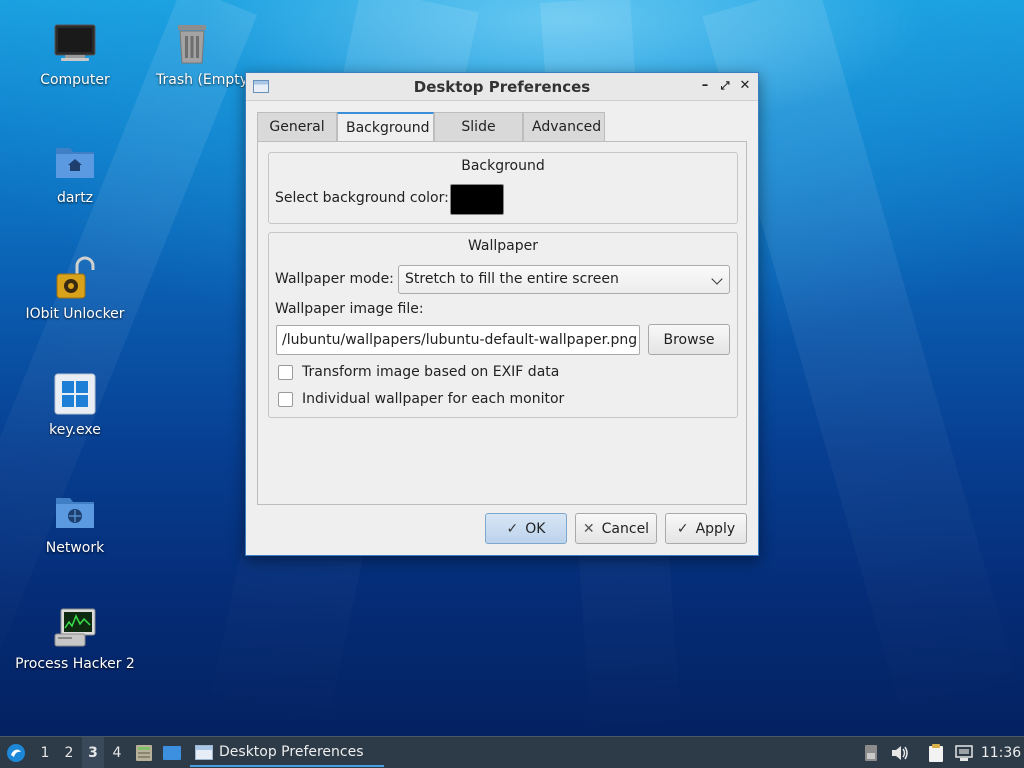 The width and height of the screenshot is (1024, 768). I want to click on wallpaper-mode-value: Stretch to fill the entire screen, so click(512, 279).